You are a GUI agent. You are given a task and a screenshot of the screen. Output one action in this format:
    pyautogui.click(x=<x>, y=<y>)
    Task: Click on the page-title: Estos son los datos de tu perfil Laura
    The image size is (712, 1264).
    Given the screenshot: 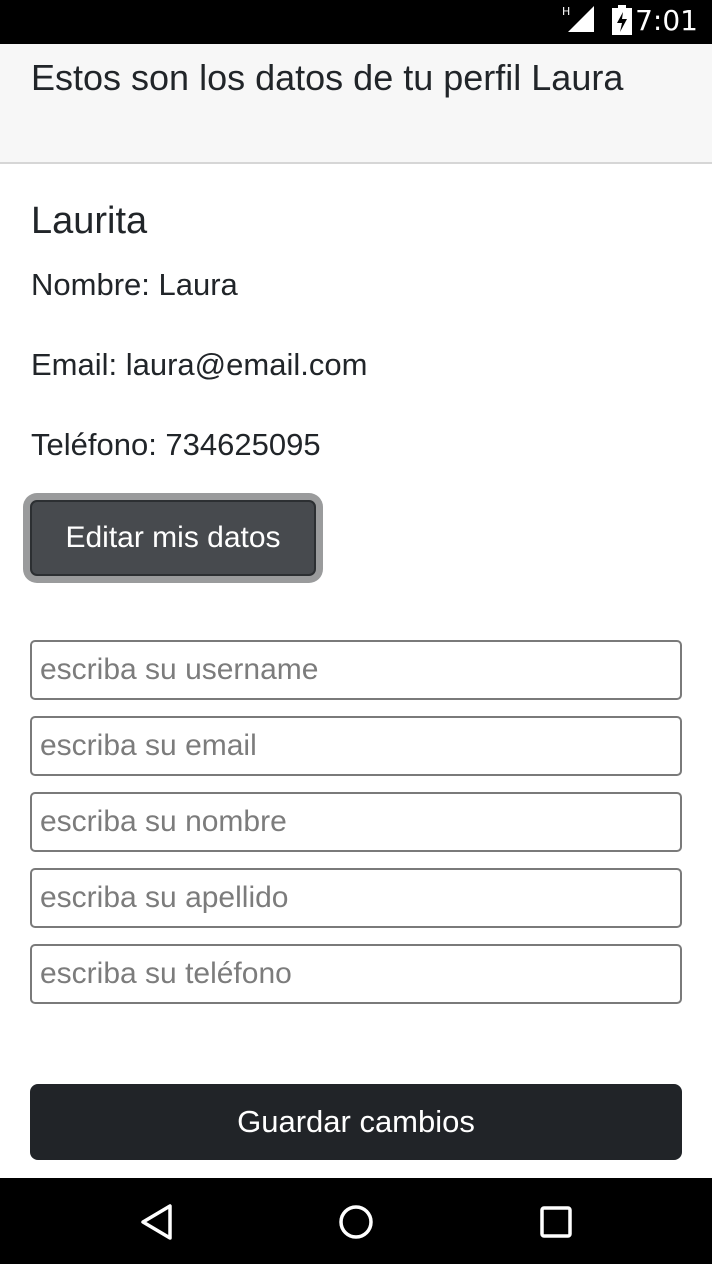 What is the action you would take?
    pyautogui.click(x=327, y=77)
    